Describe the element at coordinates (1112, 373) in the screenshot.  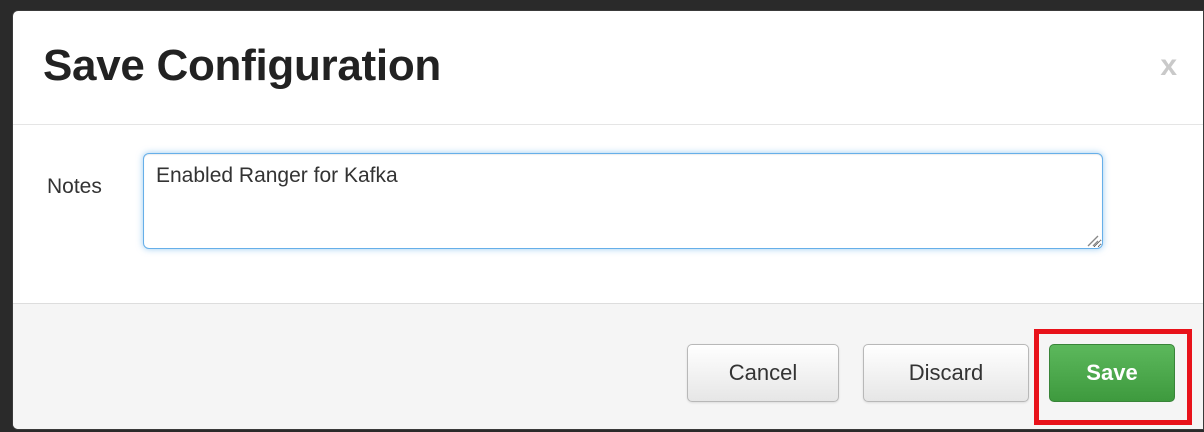
I see `save-button: Save` at that location.